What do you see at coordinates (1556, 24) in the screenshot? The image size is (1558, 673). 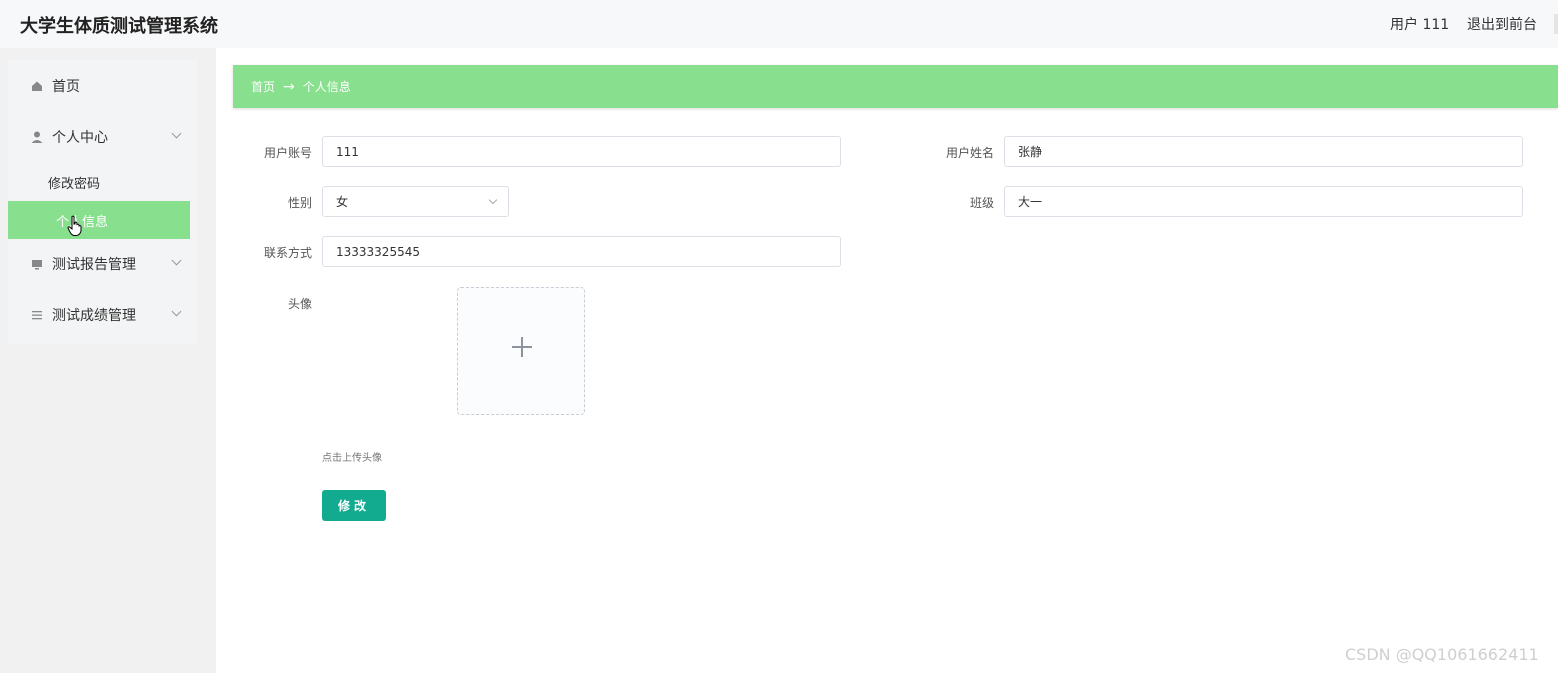 I see `top-bar-edge` at bounding box center [1556, 24].